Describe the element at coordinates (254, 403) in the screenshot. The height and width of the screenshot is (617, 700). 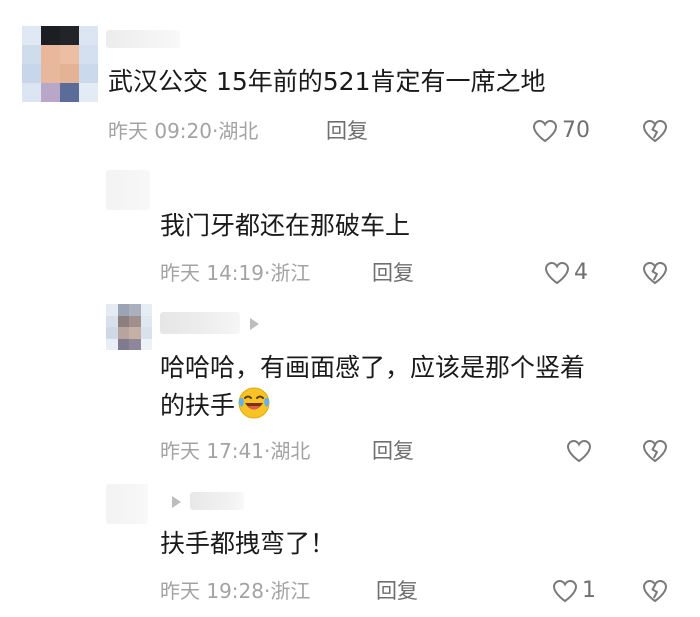
I see `laughing-crying-emoji-icon` at that location.